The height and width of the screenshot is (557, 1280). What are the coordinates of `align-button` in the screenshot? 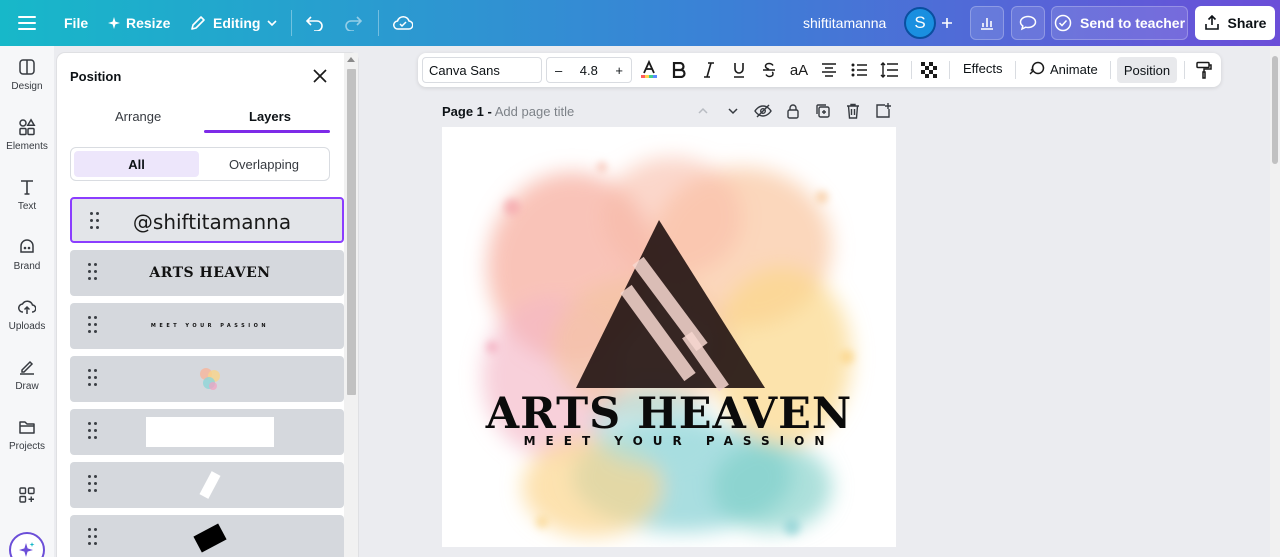 It's located at (829, 70).